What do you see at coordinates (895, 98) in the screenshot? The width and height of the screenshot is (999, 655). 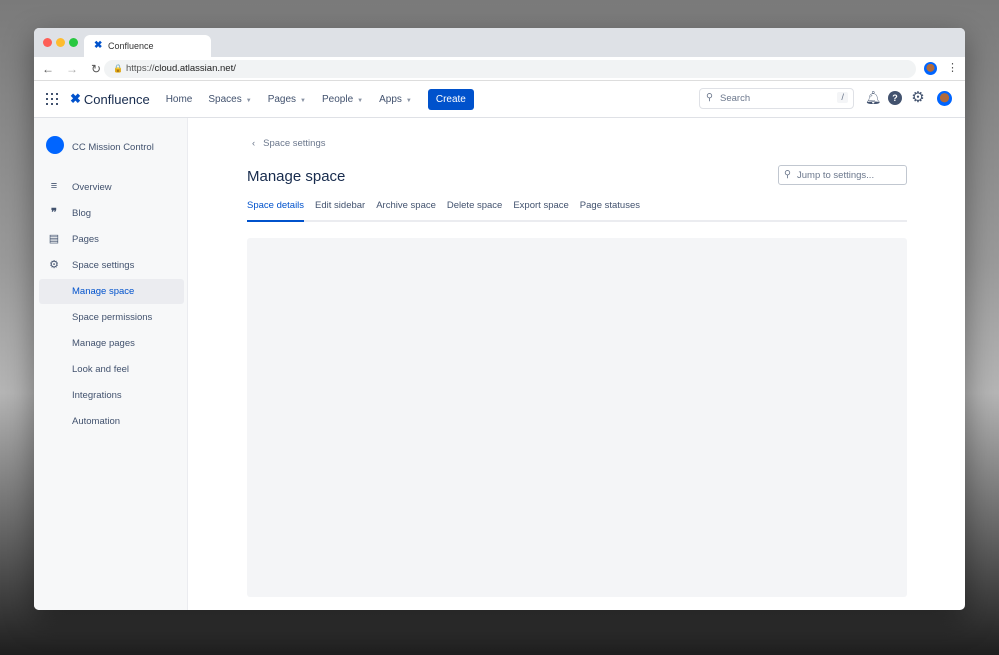 I see `help-icon: ?` at bounding box center [895, 98].